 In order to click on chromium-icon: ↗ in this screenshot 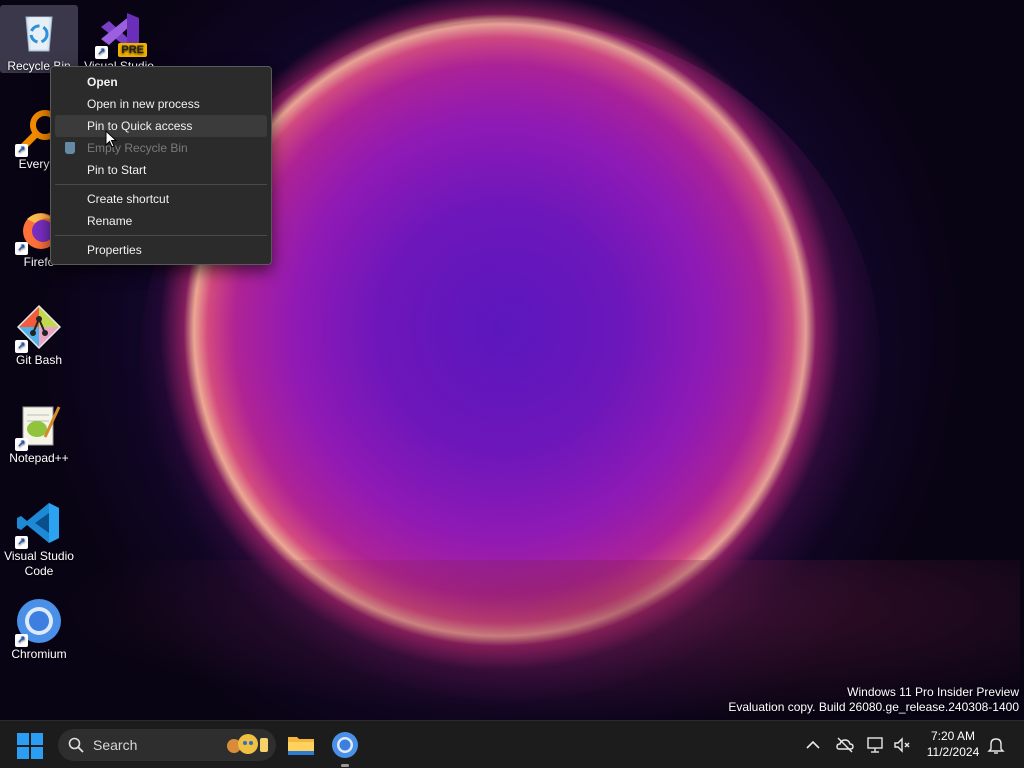, I will do `click(39, 622)`.